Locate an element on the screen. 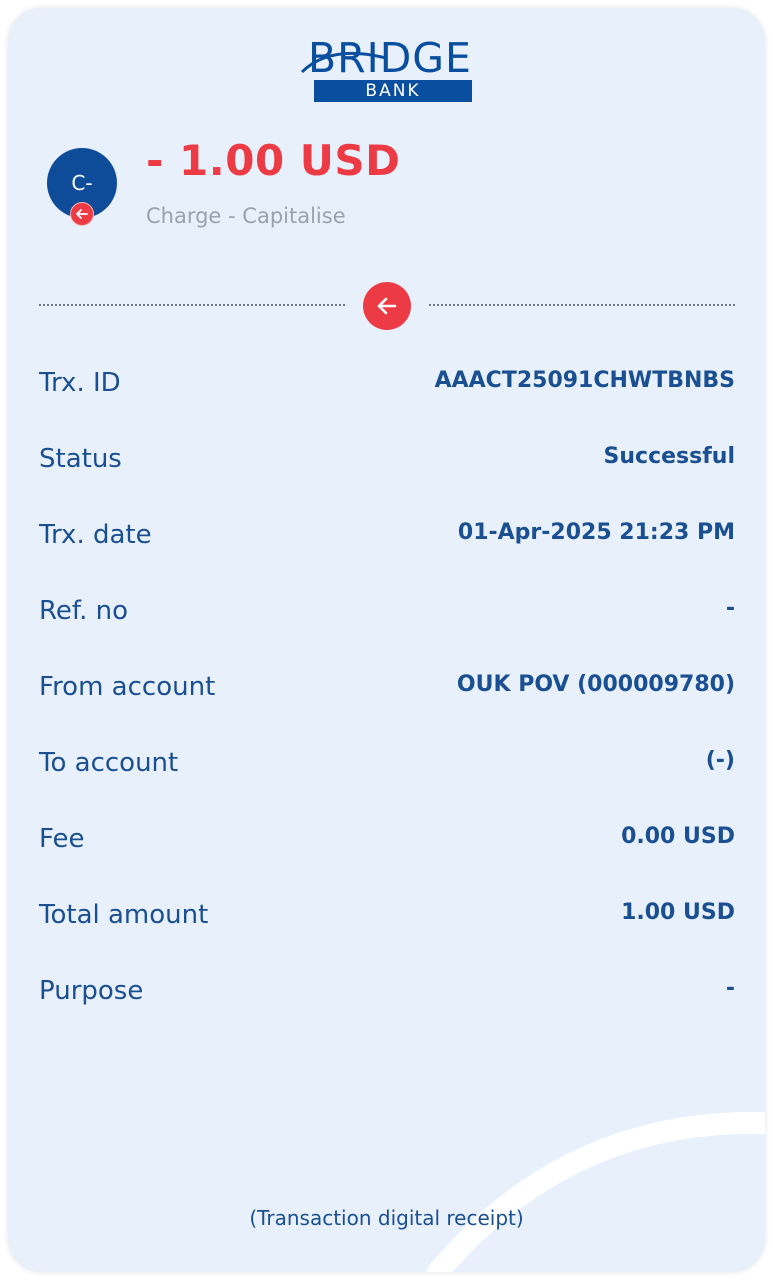  detail-label: To account is located at coordinates (109, 763).